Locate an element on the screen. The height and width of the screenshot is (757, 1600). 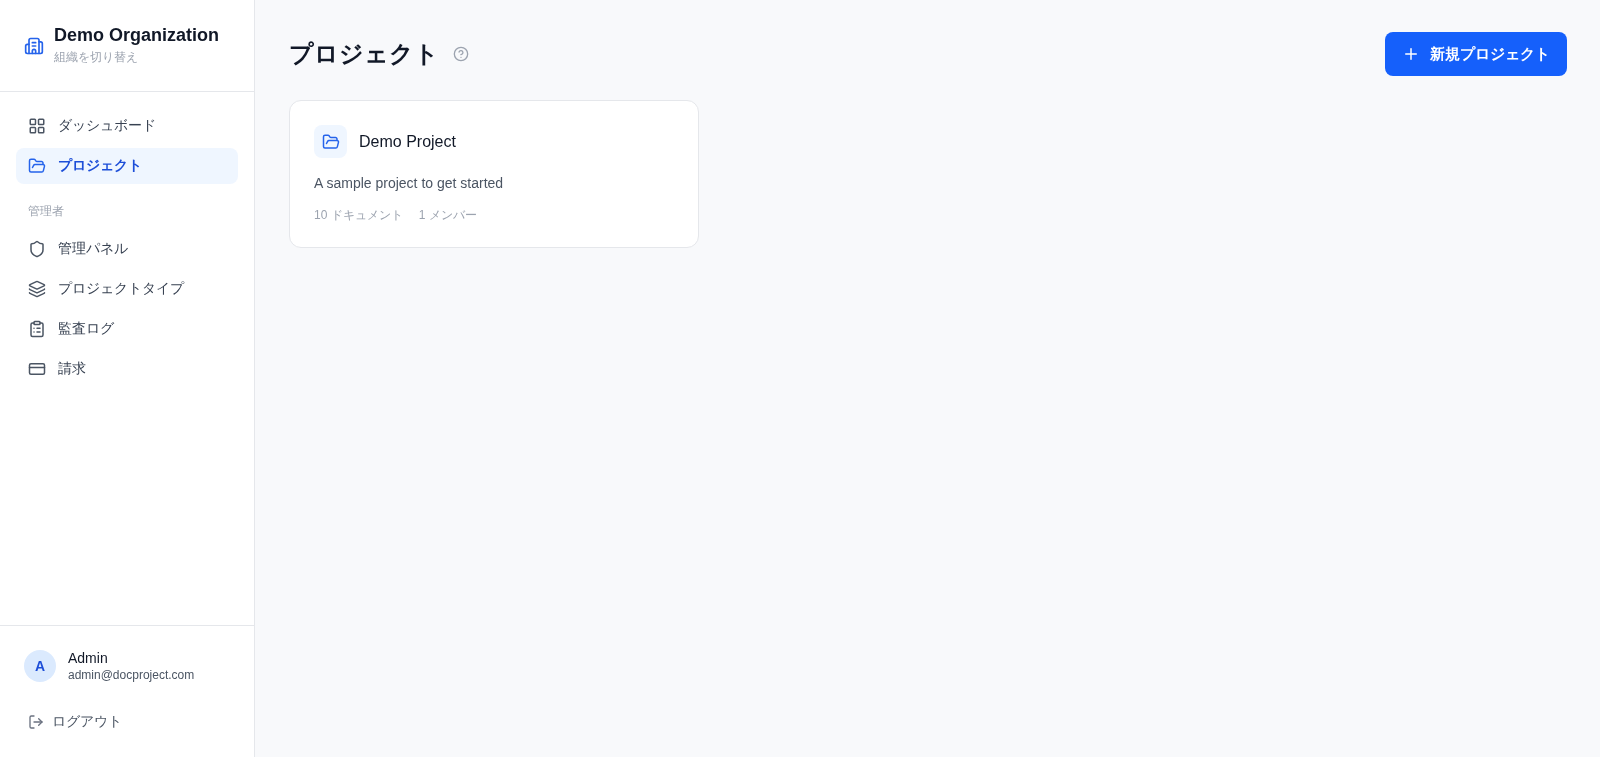
logout-icon is located at coordinates (36, 722).